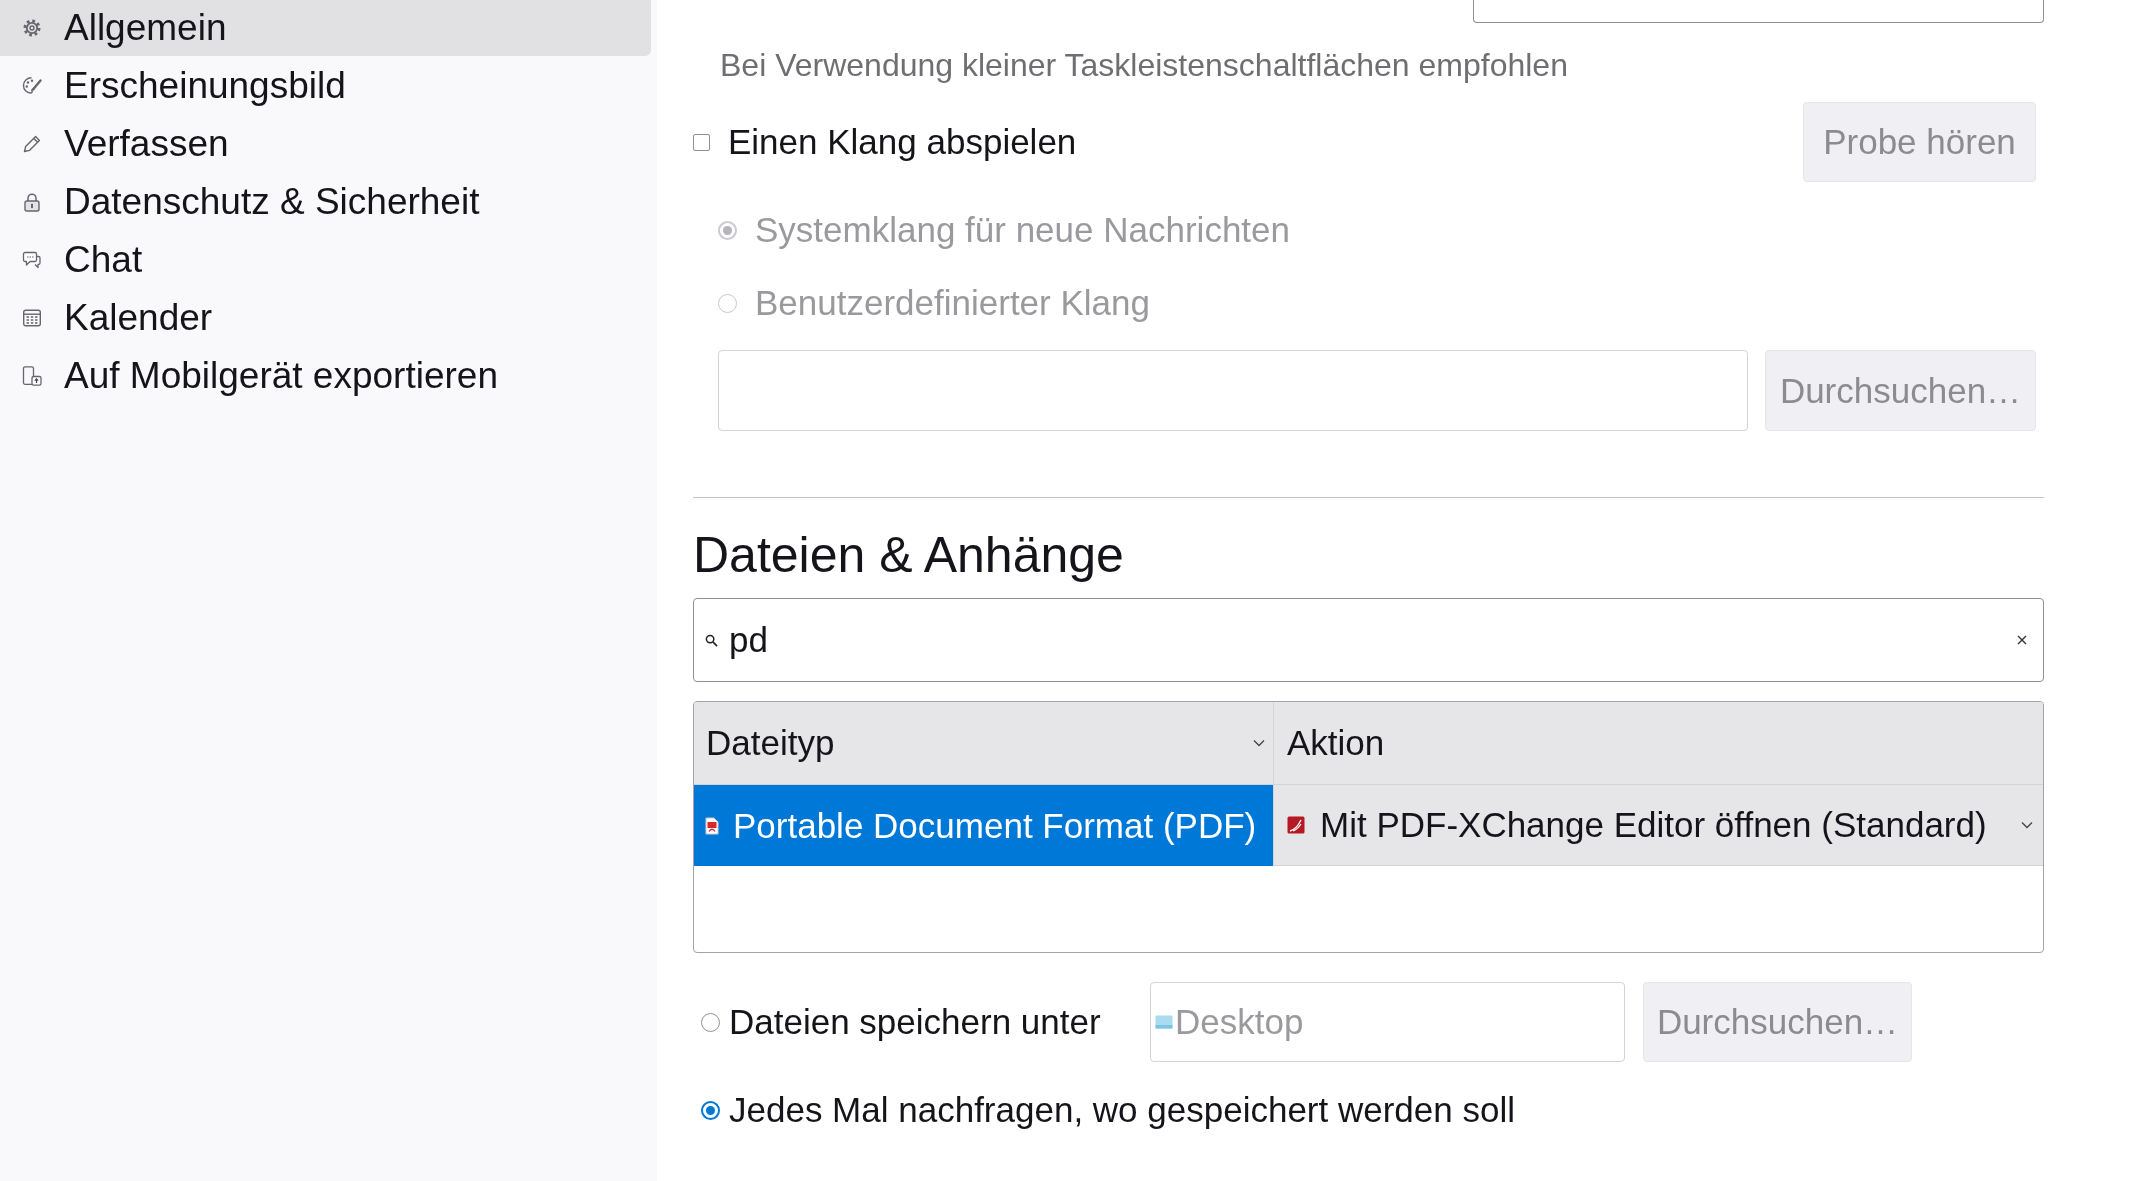 The image size is (2129, 1181). Describe the element at coordinates (1122, 1110) in the screenshot. I see `radio-label: Jedes Mal nachfragen, wo gespeichert werden soll` at that location.